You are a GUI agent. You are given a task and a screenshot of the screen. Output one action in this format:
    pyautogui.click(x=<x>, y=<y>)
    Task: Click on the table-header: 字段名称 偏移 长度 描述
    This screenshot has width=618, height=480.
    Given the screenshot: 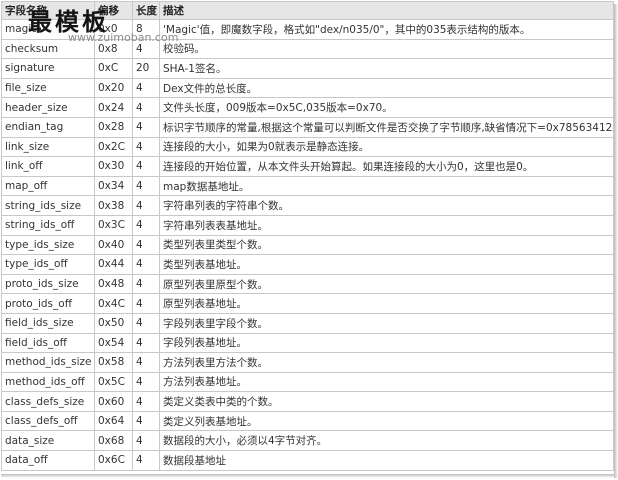 What is the action you would take?
    pyautogui.click(x=307, y=10)
    